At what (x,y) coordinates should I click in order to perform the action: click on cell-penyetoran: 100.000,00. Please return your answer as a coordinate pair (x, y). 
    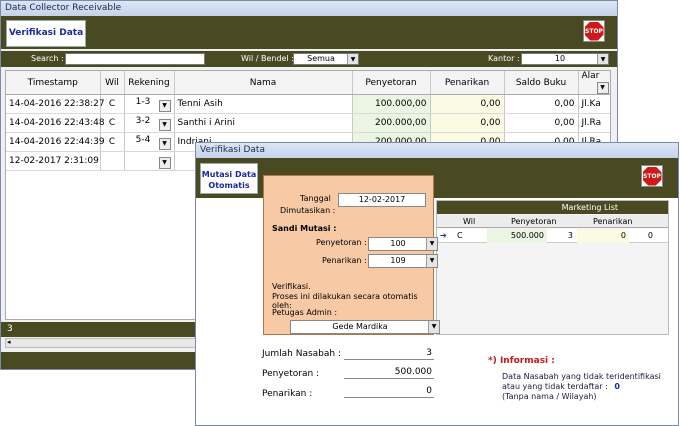
    Looking at the image, I should click on (391, 104).